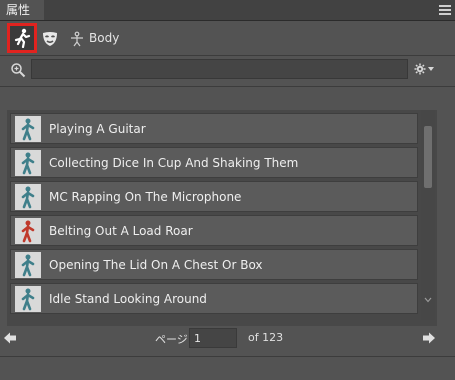 This screenshot has height=380, width=455. What do you see at coordinates (145, 197) in the screenshot?
I see `list-item-label: MC Rapping On The Microphone` at bounding box center [145, 197].